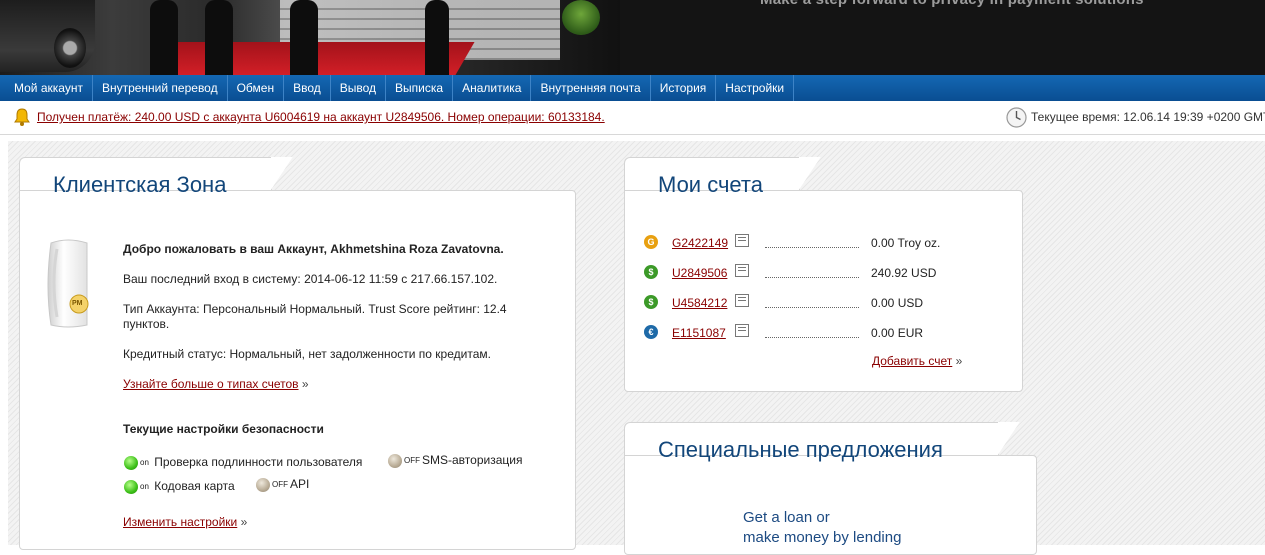 The height and width of the screenshot is (555, 1265). Describe the element at coordinates (258, 462) in the screenshot. I see `security-label: Проверка подлинности пользователя` at that location.